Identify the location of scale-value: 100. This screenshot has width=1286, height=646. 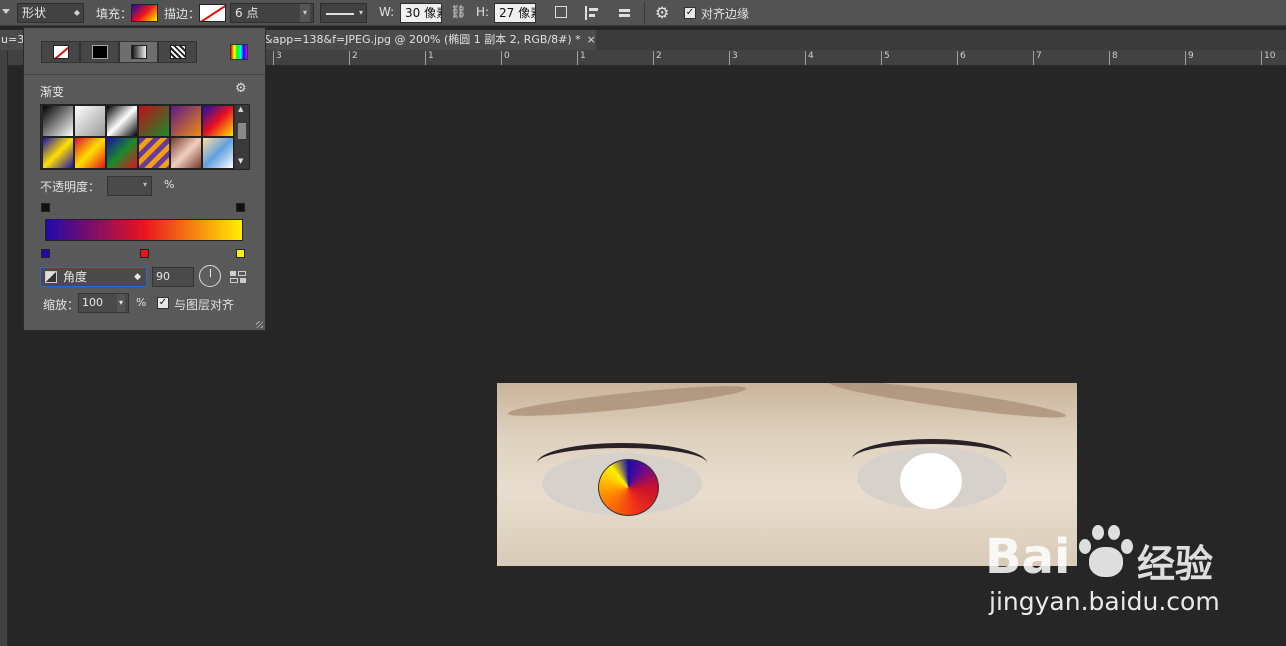
(92, 302).